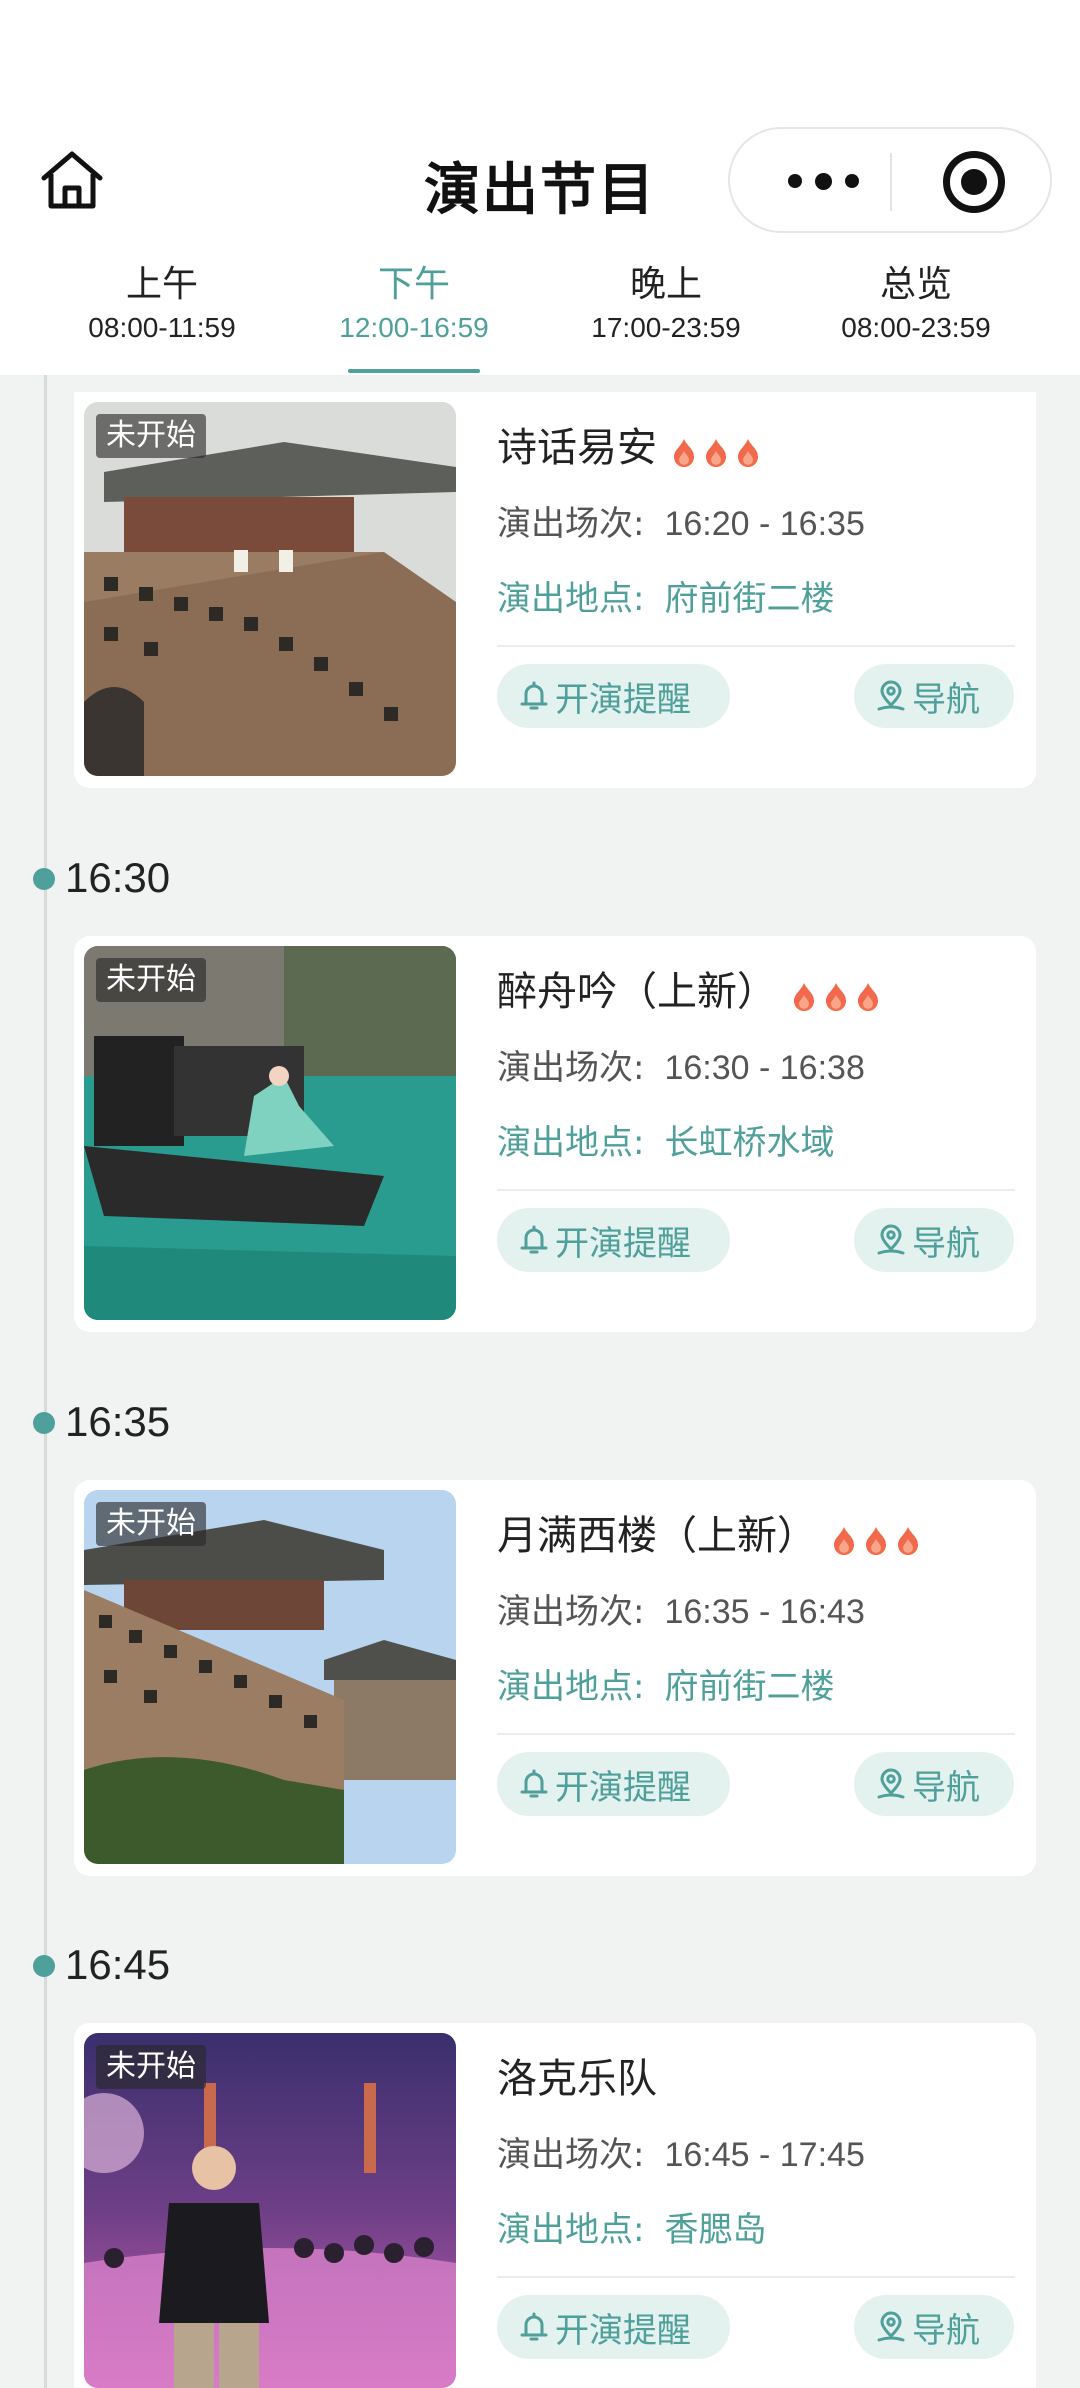 The width and height of the screenshot is (1080, 2388). I want to click on show-title-text: 醉舟吟（上新）, so click(637, 992).